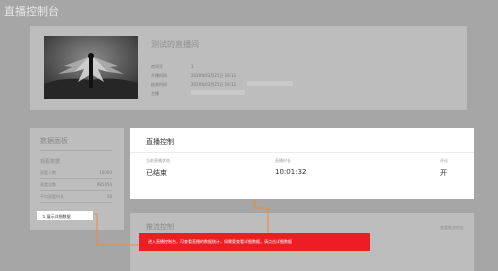 The width and height of the screenshot is (498, 271). What do you see at coordinates (283, 160) in the screenshot?
I see `duration-label: 直播时长` at bounding box center [283, 160].